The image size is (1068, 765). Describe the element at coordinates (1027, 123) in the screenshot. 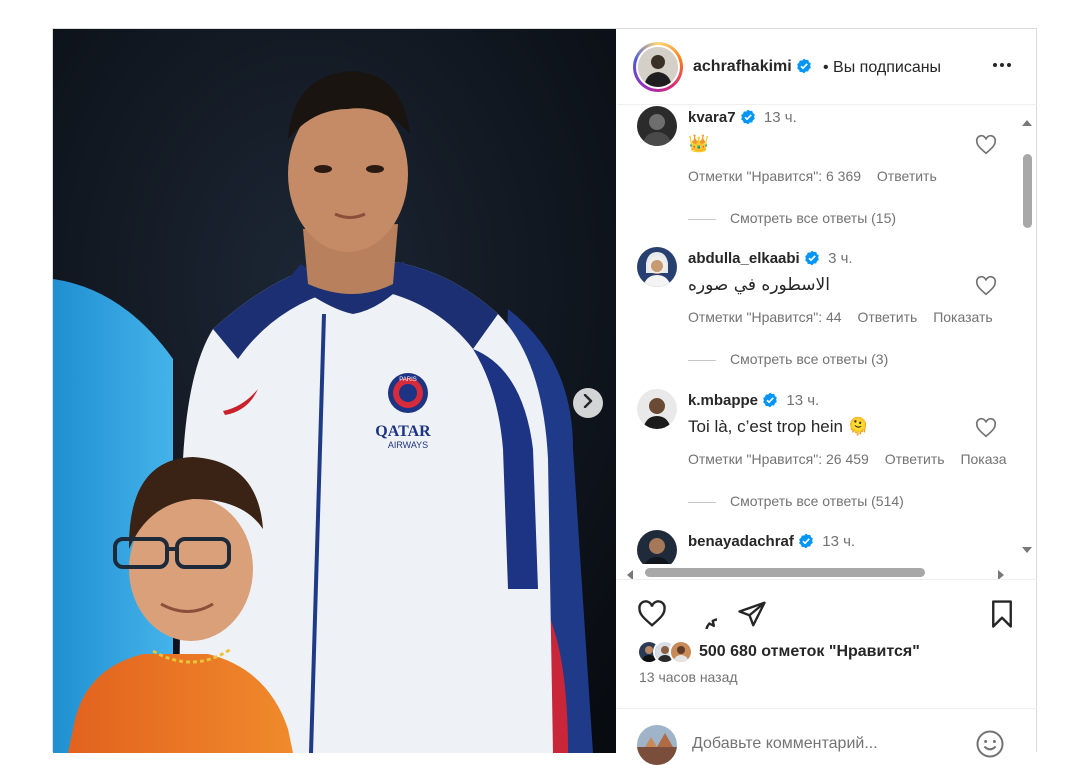

I see `scroll-up-icon` at that location.